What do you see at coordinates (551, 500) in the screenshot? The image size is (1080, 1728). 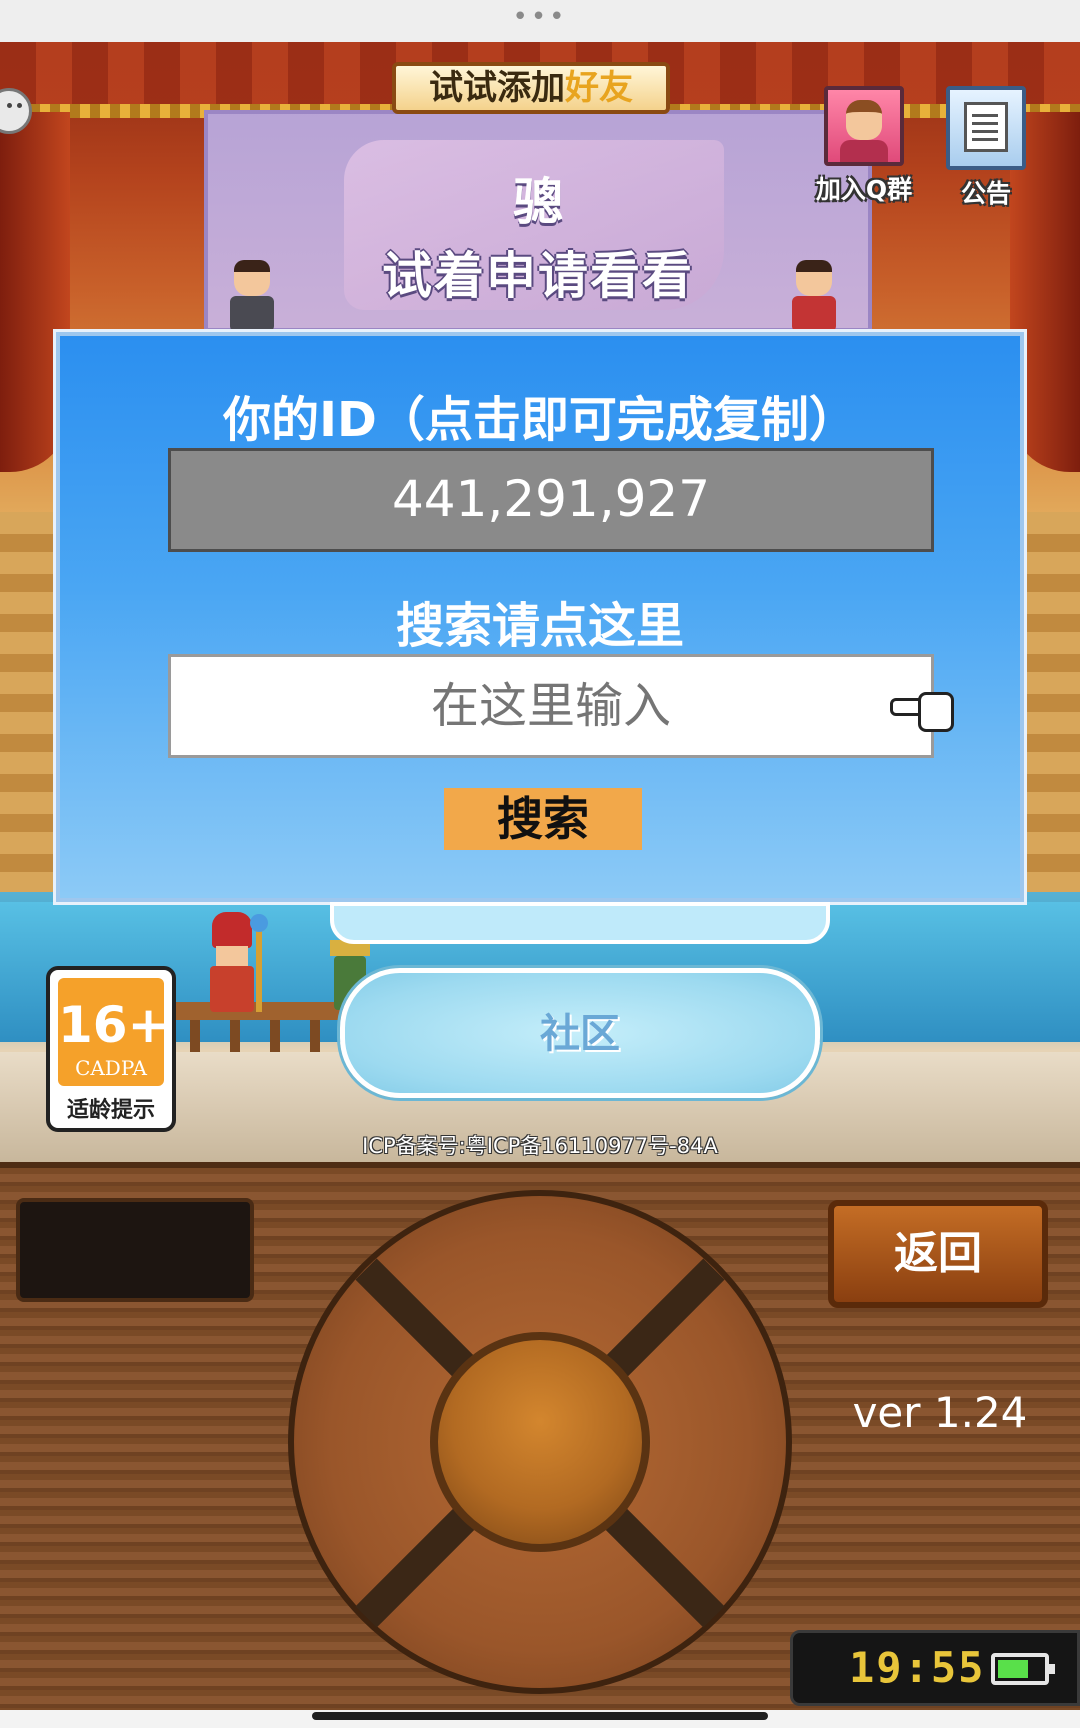 I see `user-id-copy-box: 441,291,927` at bounding box center [551, 500].